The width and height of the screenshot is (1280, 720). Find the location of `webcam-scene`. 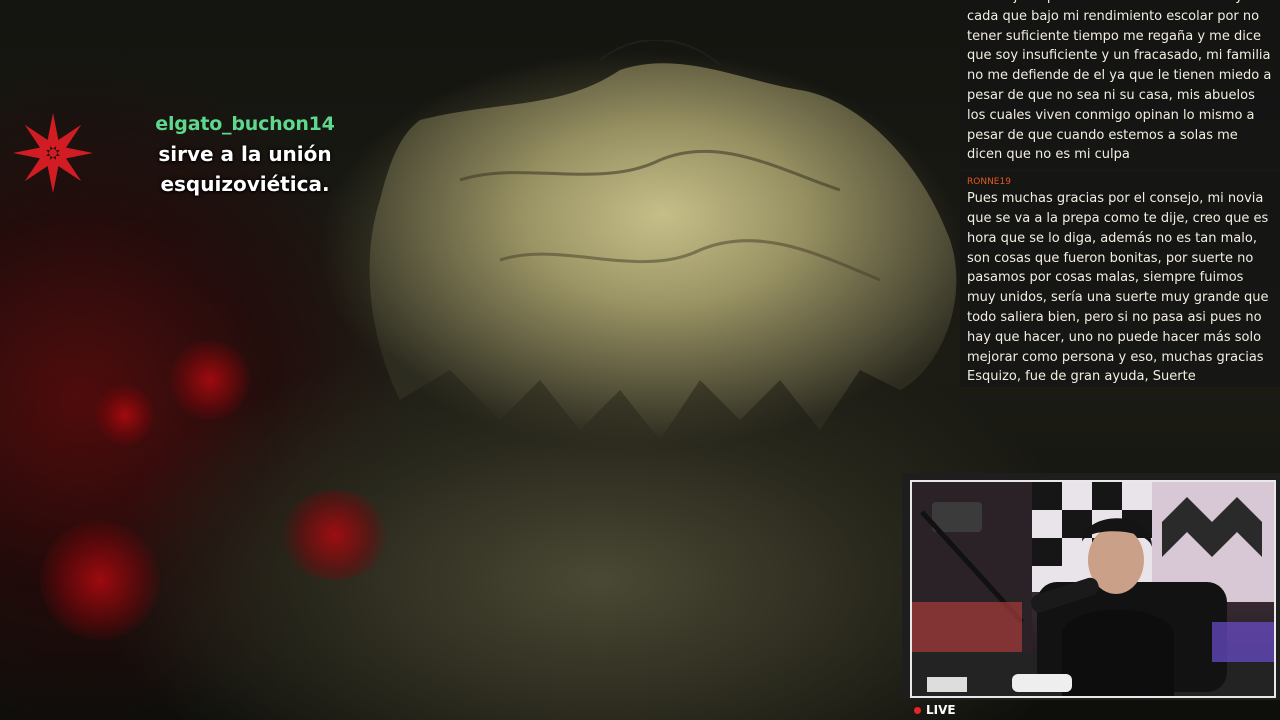

webcam-scene is located at coordinates (1093, 589).